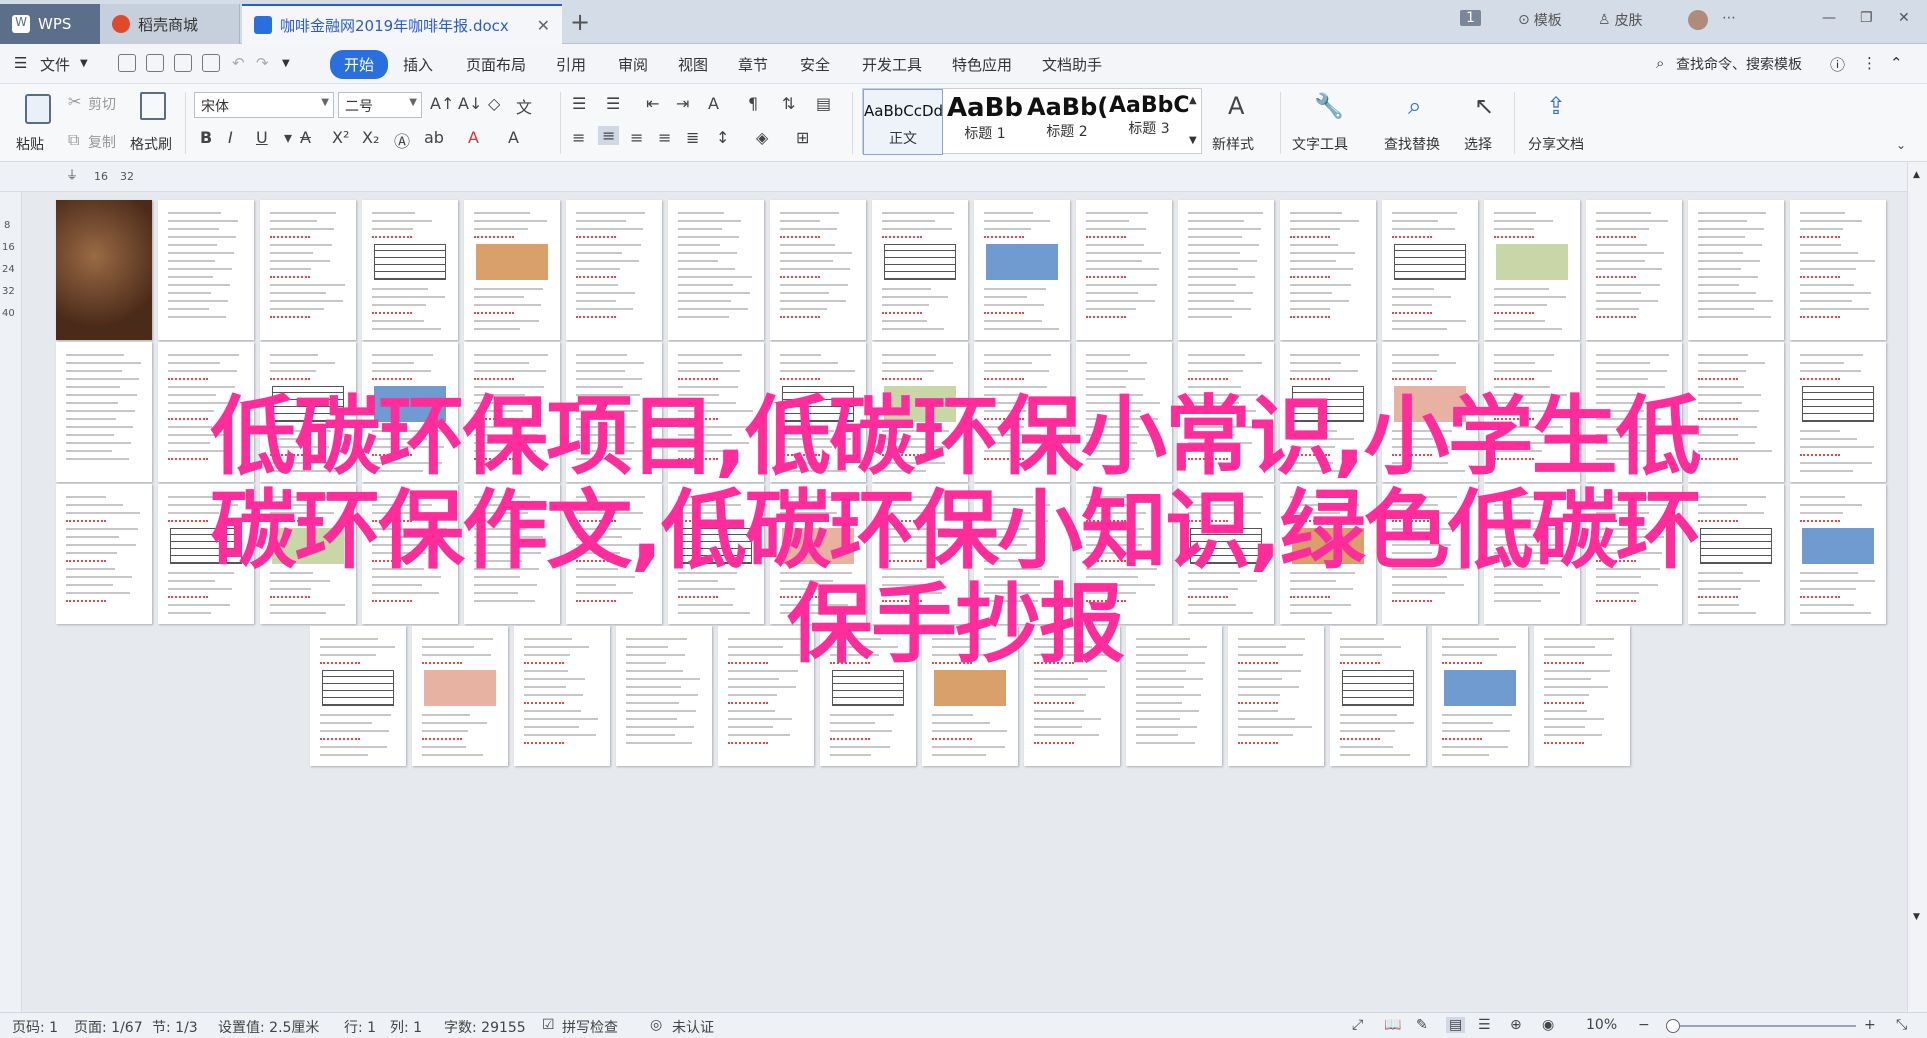 The image size is (1927, 1038). Describe the element at coordinates (1392, 1025) in the screenshot. I see `reading-view-icon: 📖` at that location.